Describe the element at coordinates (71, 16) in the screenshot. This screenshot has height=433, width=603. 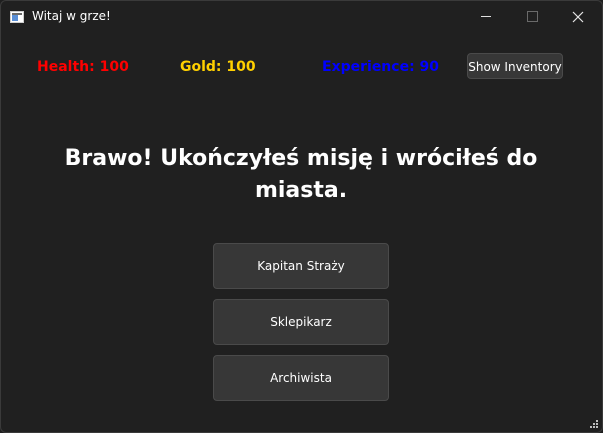
I see `window-title: Witaj w grze!` at that location.